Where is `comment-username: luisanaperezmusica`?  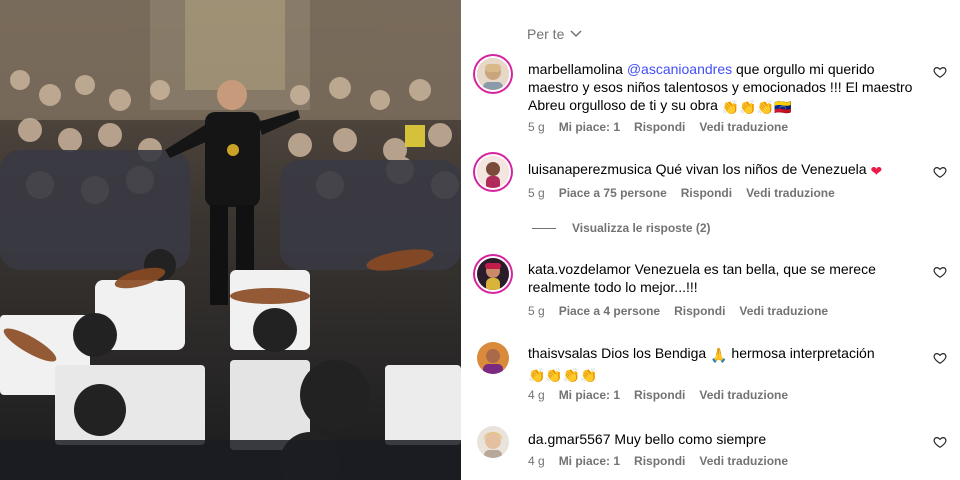
comment-username: luisanaperezmusica is located at coordinates (590, 169).